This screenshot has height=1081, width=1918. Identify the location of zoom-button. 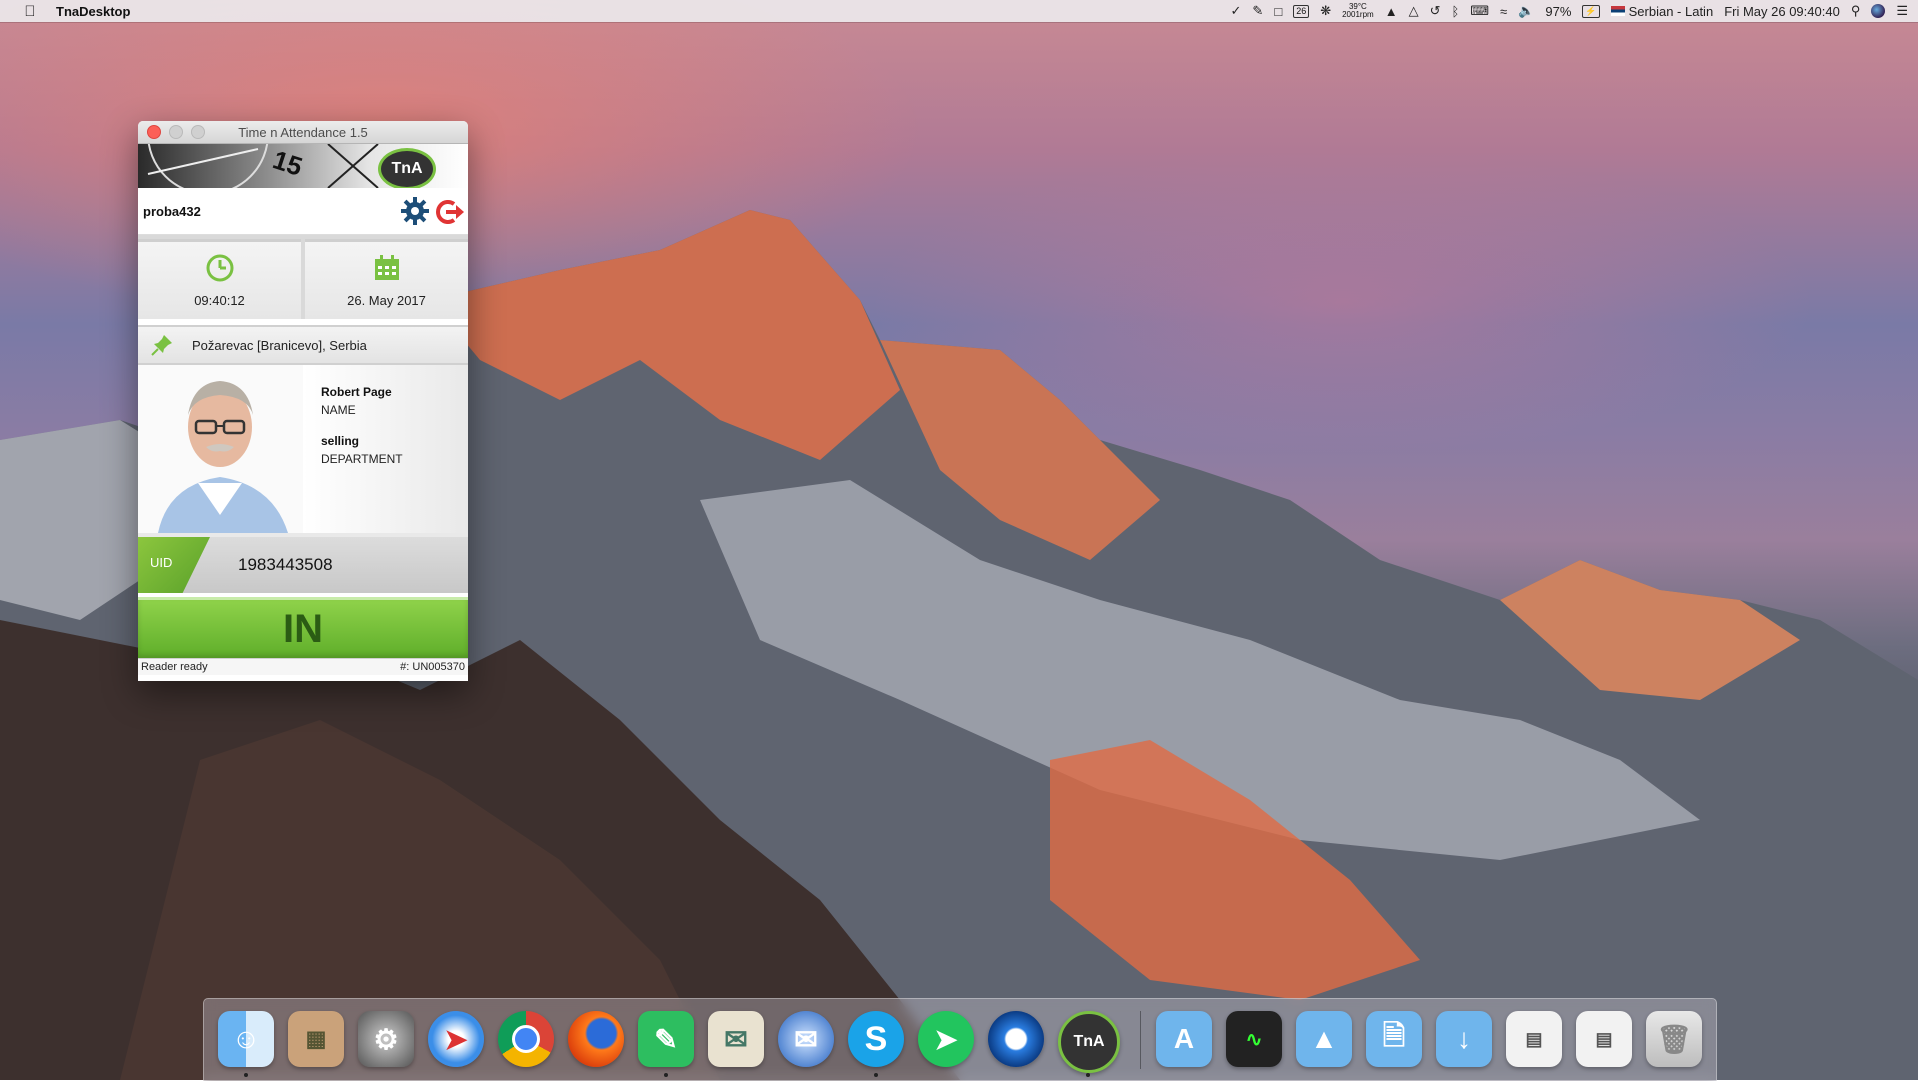
(198, 132).